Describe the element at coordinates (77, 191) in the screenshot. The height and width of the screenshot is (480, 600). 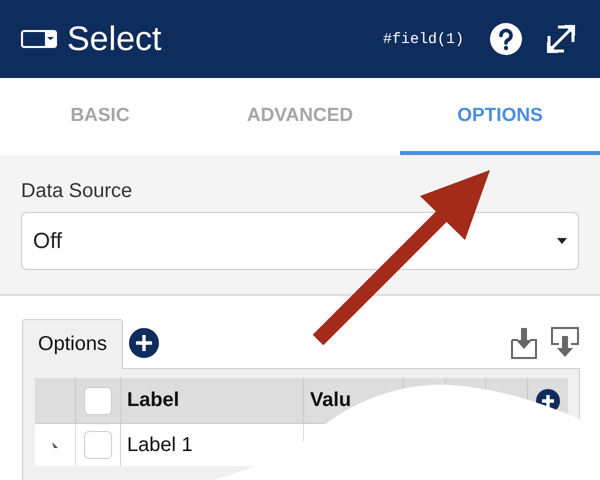
I see `field-label: Data Source` at that location.